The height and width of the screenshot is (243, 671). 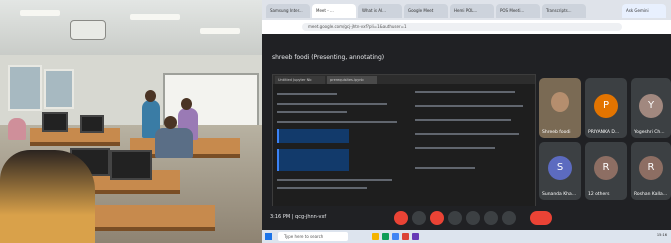 I want to click on meeting-time: 3:16 PM | qcg-jhnn-vxf, so click(x=298, y=217).